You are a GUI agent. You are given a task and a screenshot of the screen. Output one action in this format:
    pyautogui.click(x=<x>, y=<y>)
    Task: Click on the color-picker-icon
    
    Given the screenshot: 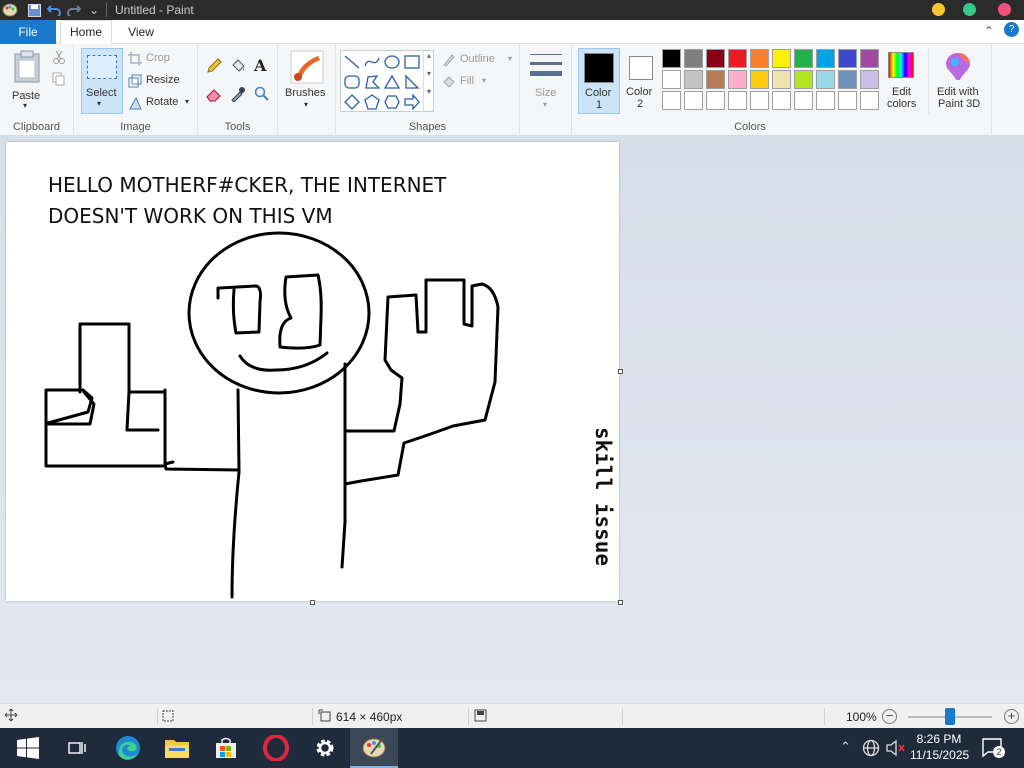 What is the action you would take?
    pyautogui.click(x=238, y=95)
    